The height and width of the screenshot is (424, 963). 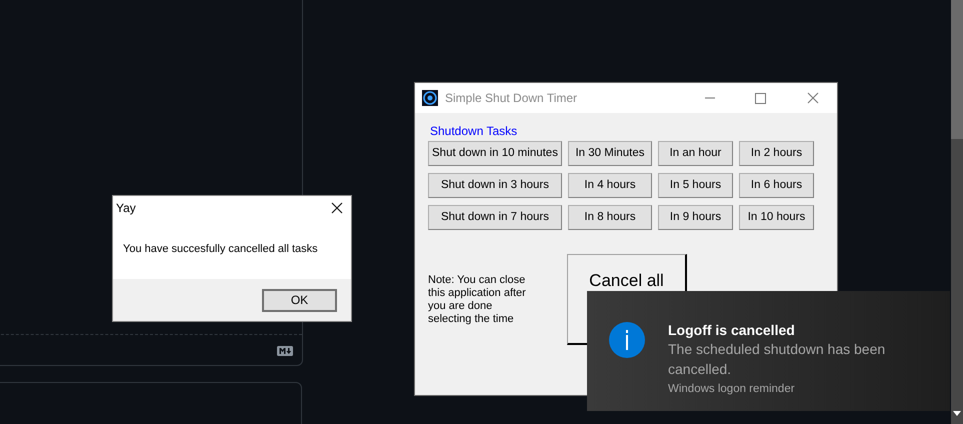 I want to click on toast-source: Windows logon reminder, so click(x=732, y=389).